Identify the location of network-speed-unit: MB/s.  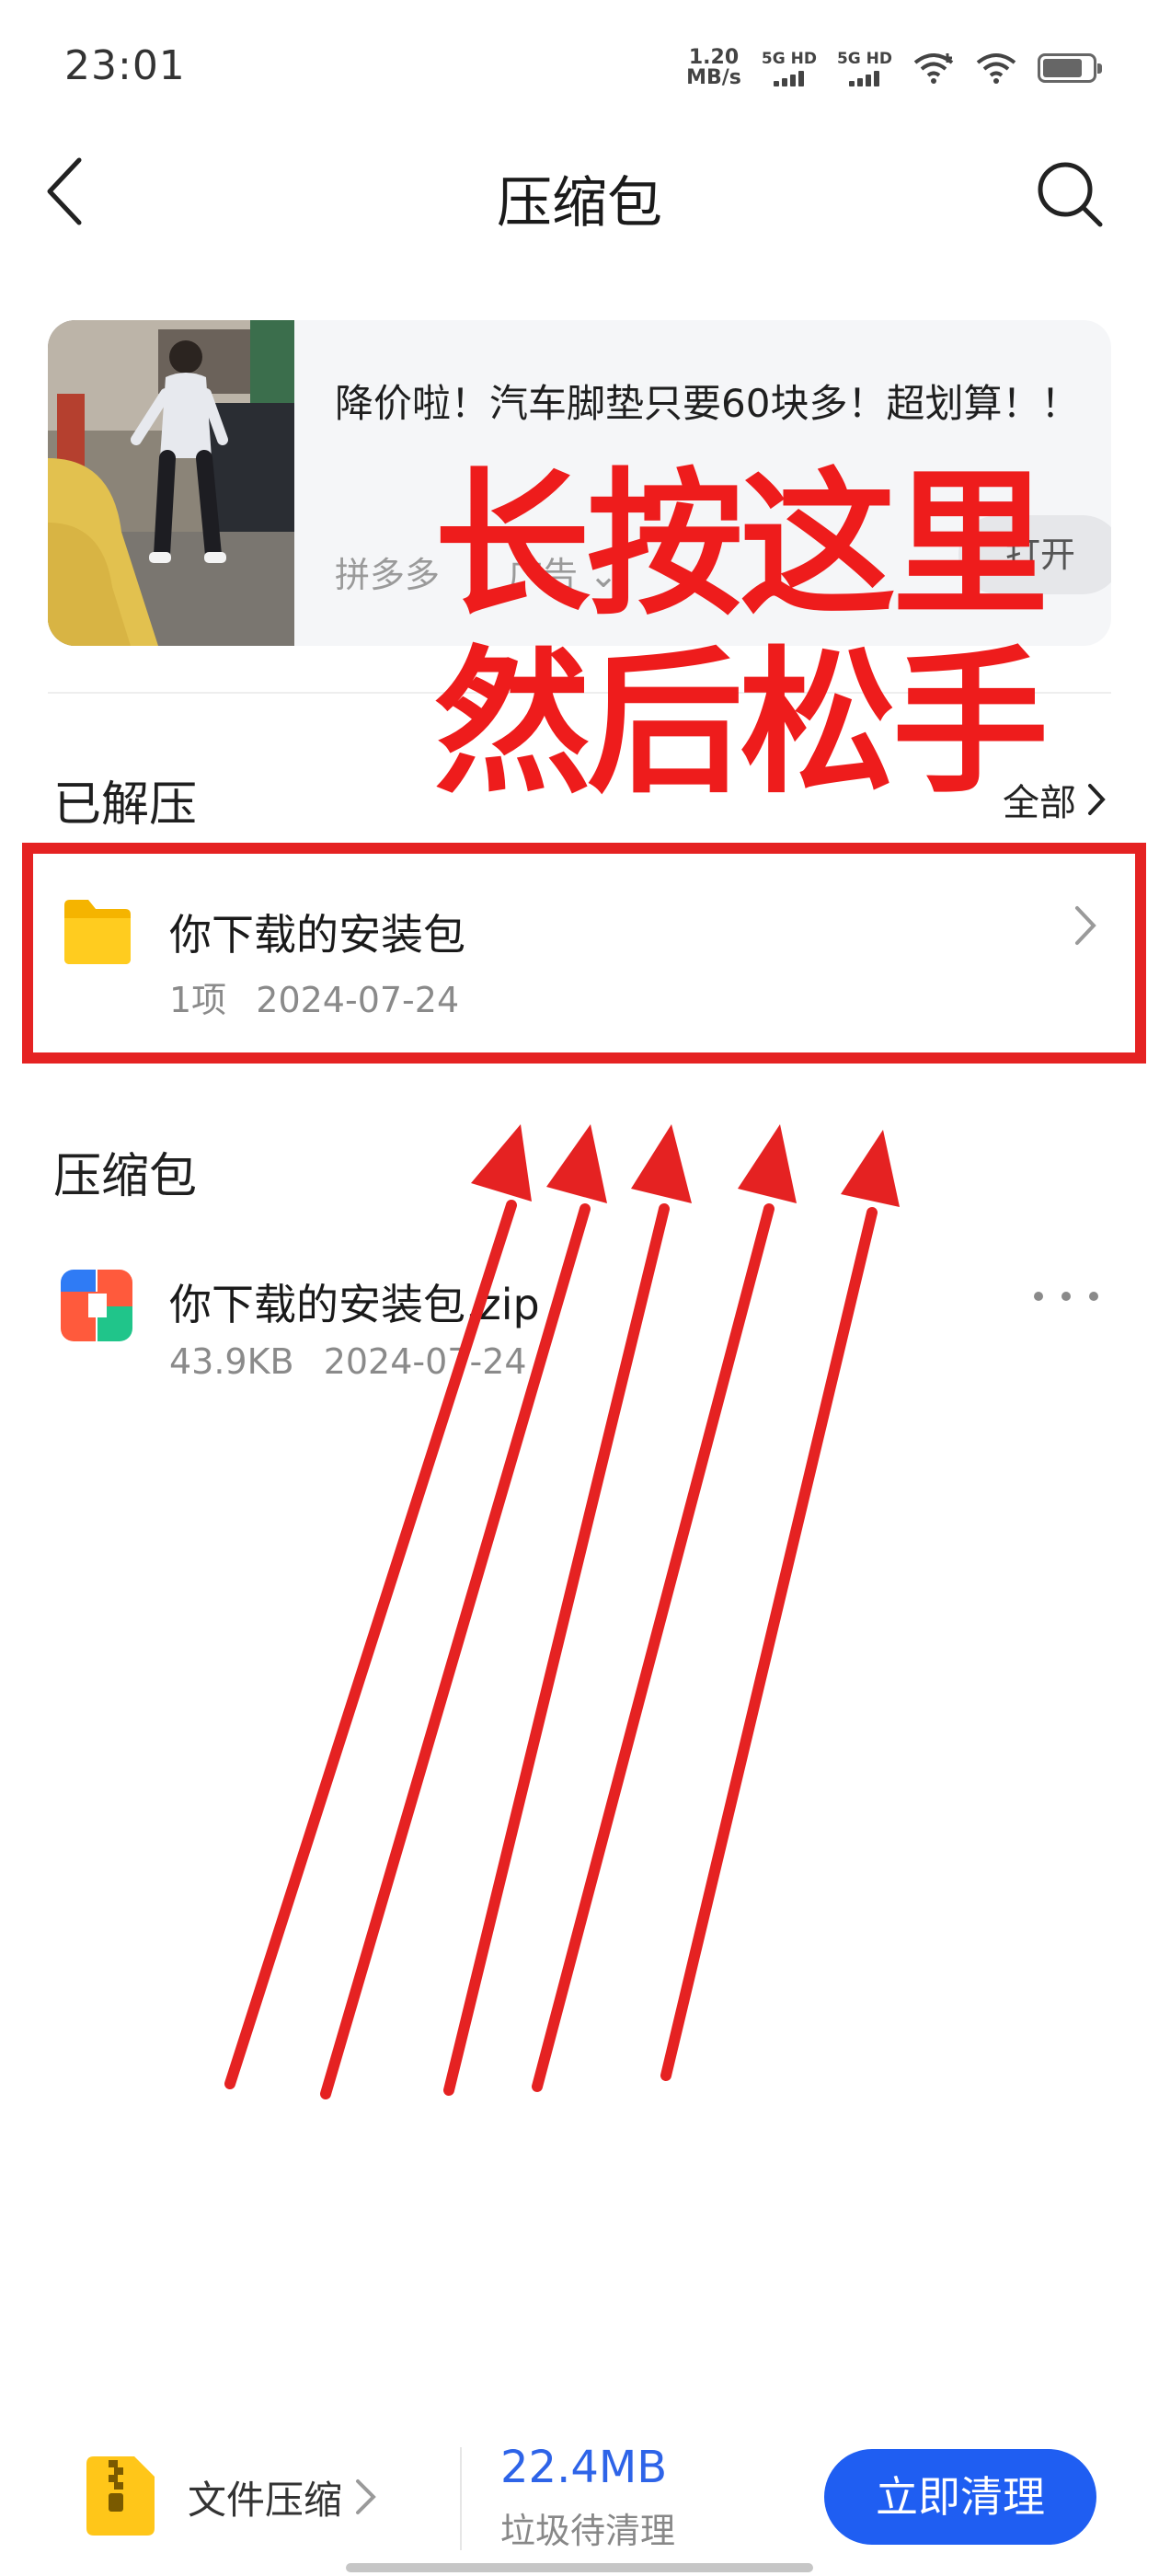
(713, 77).